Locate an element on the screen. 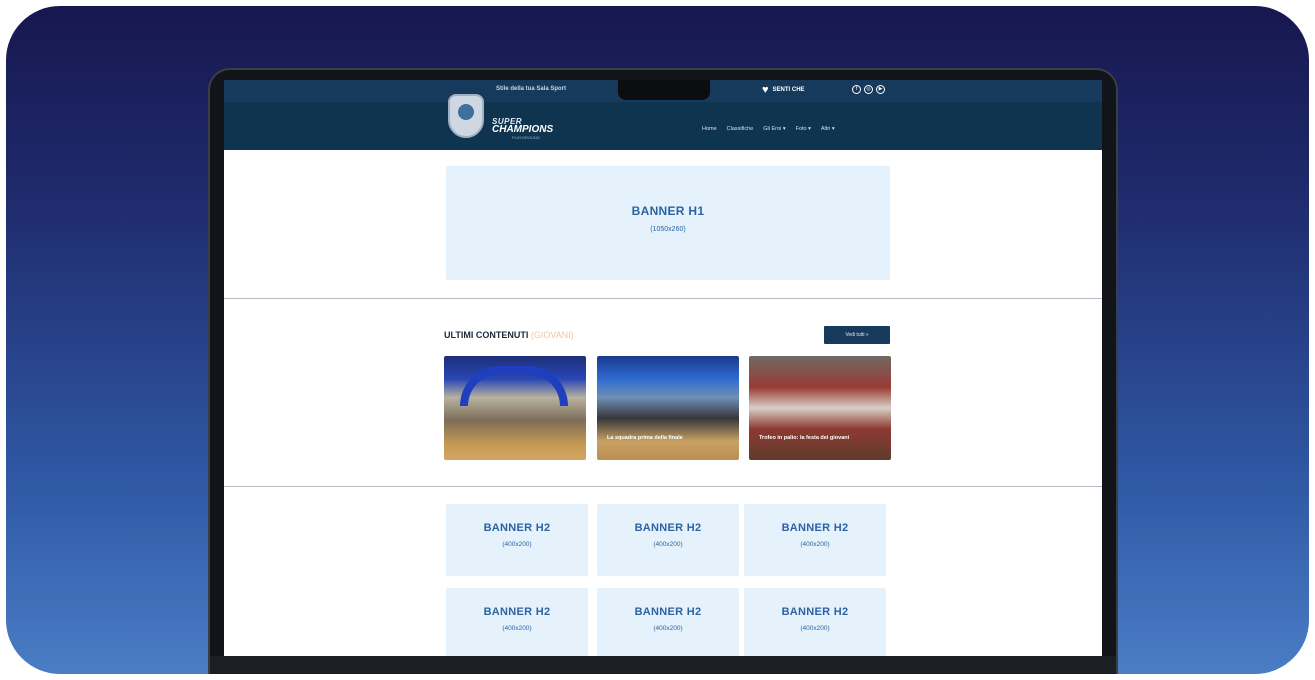  facebook-icon: f is located at coordinates (856, 89).